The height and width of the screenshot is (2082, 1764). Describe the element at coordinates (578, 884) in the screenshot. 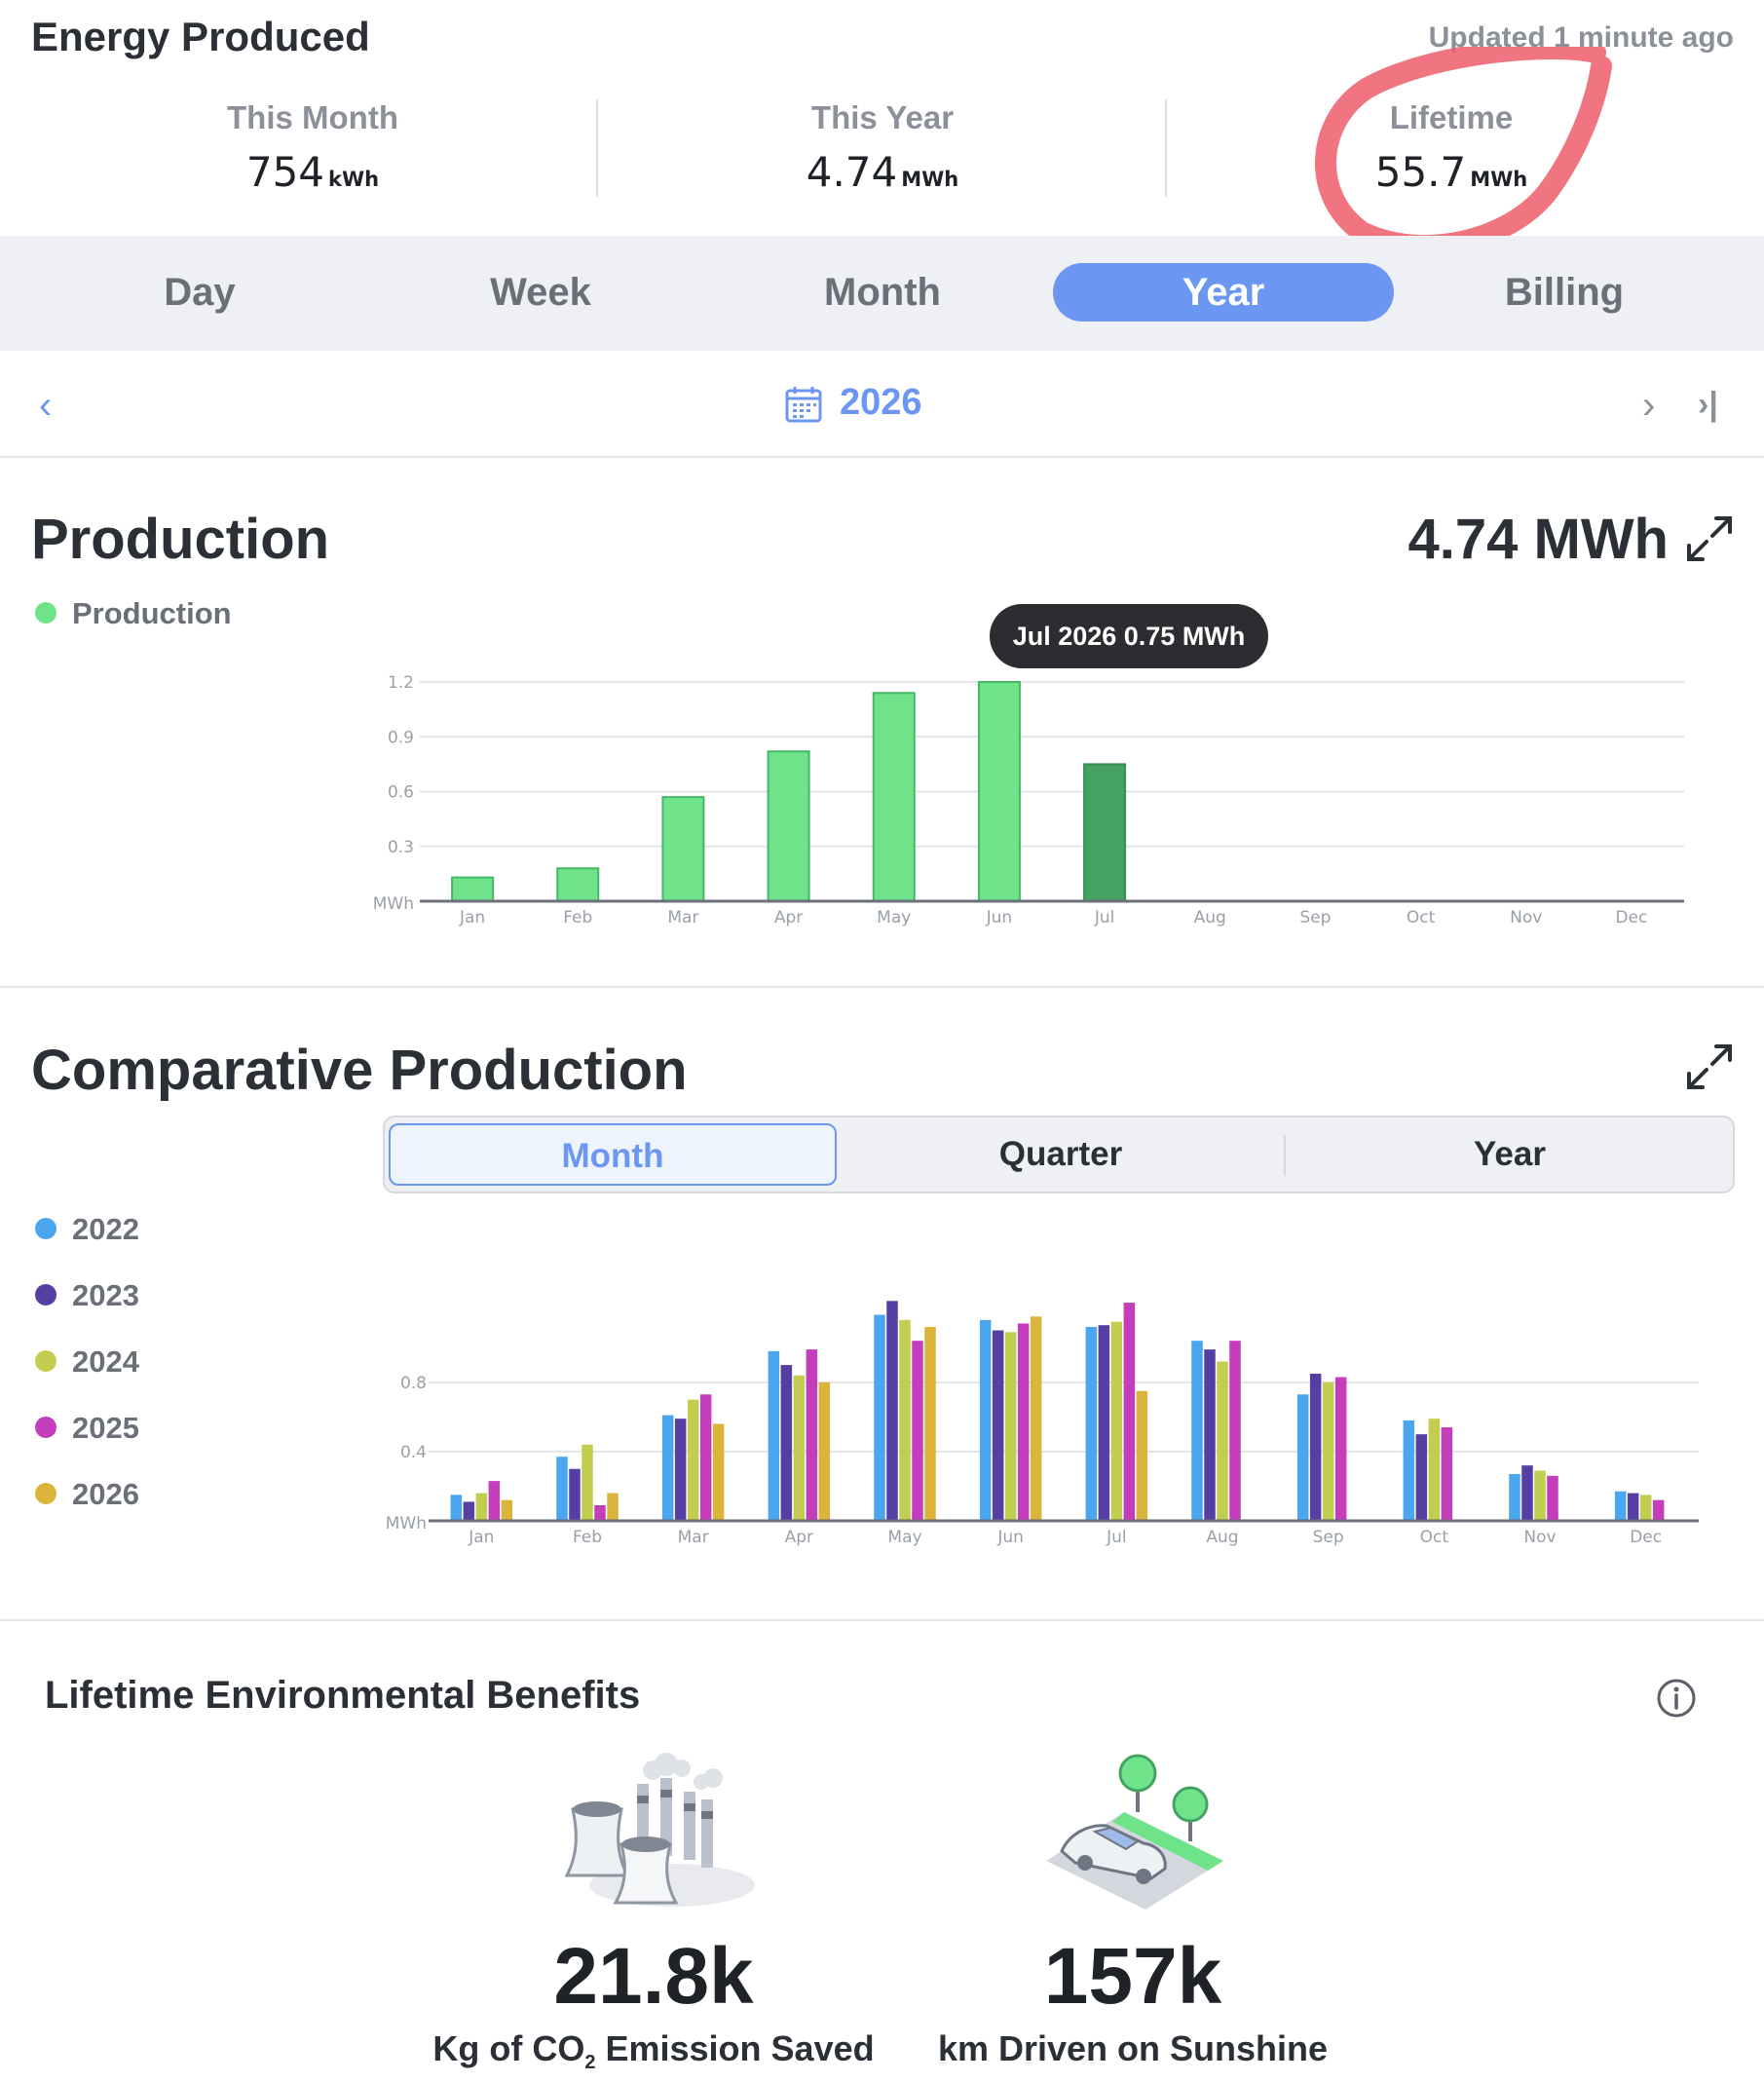

I see `bar-feb` at that location.